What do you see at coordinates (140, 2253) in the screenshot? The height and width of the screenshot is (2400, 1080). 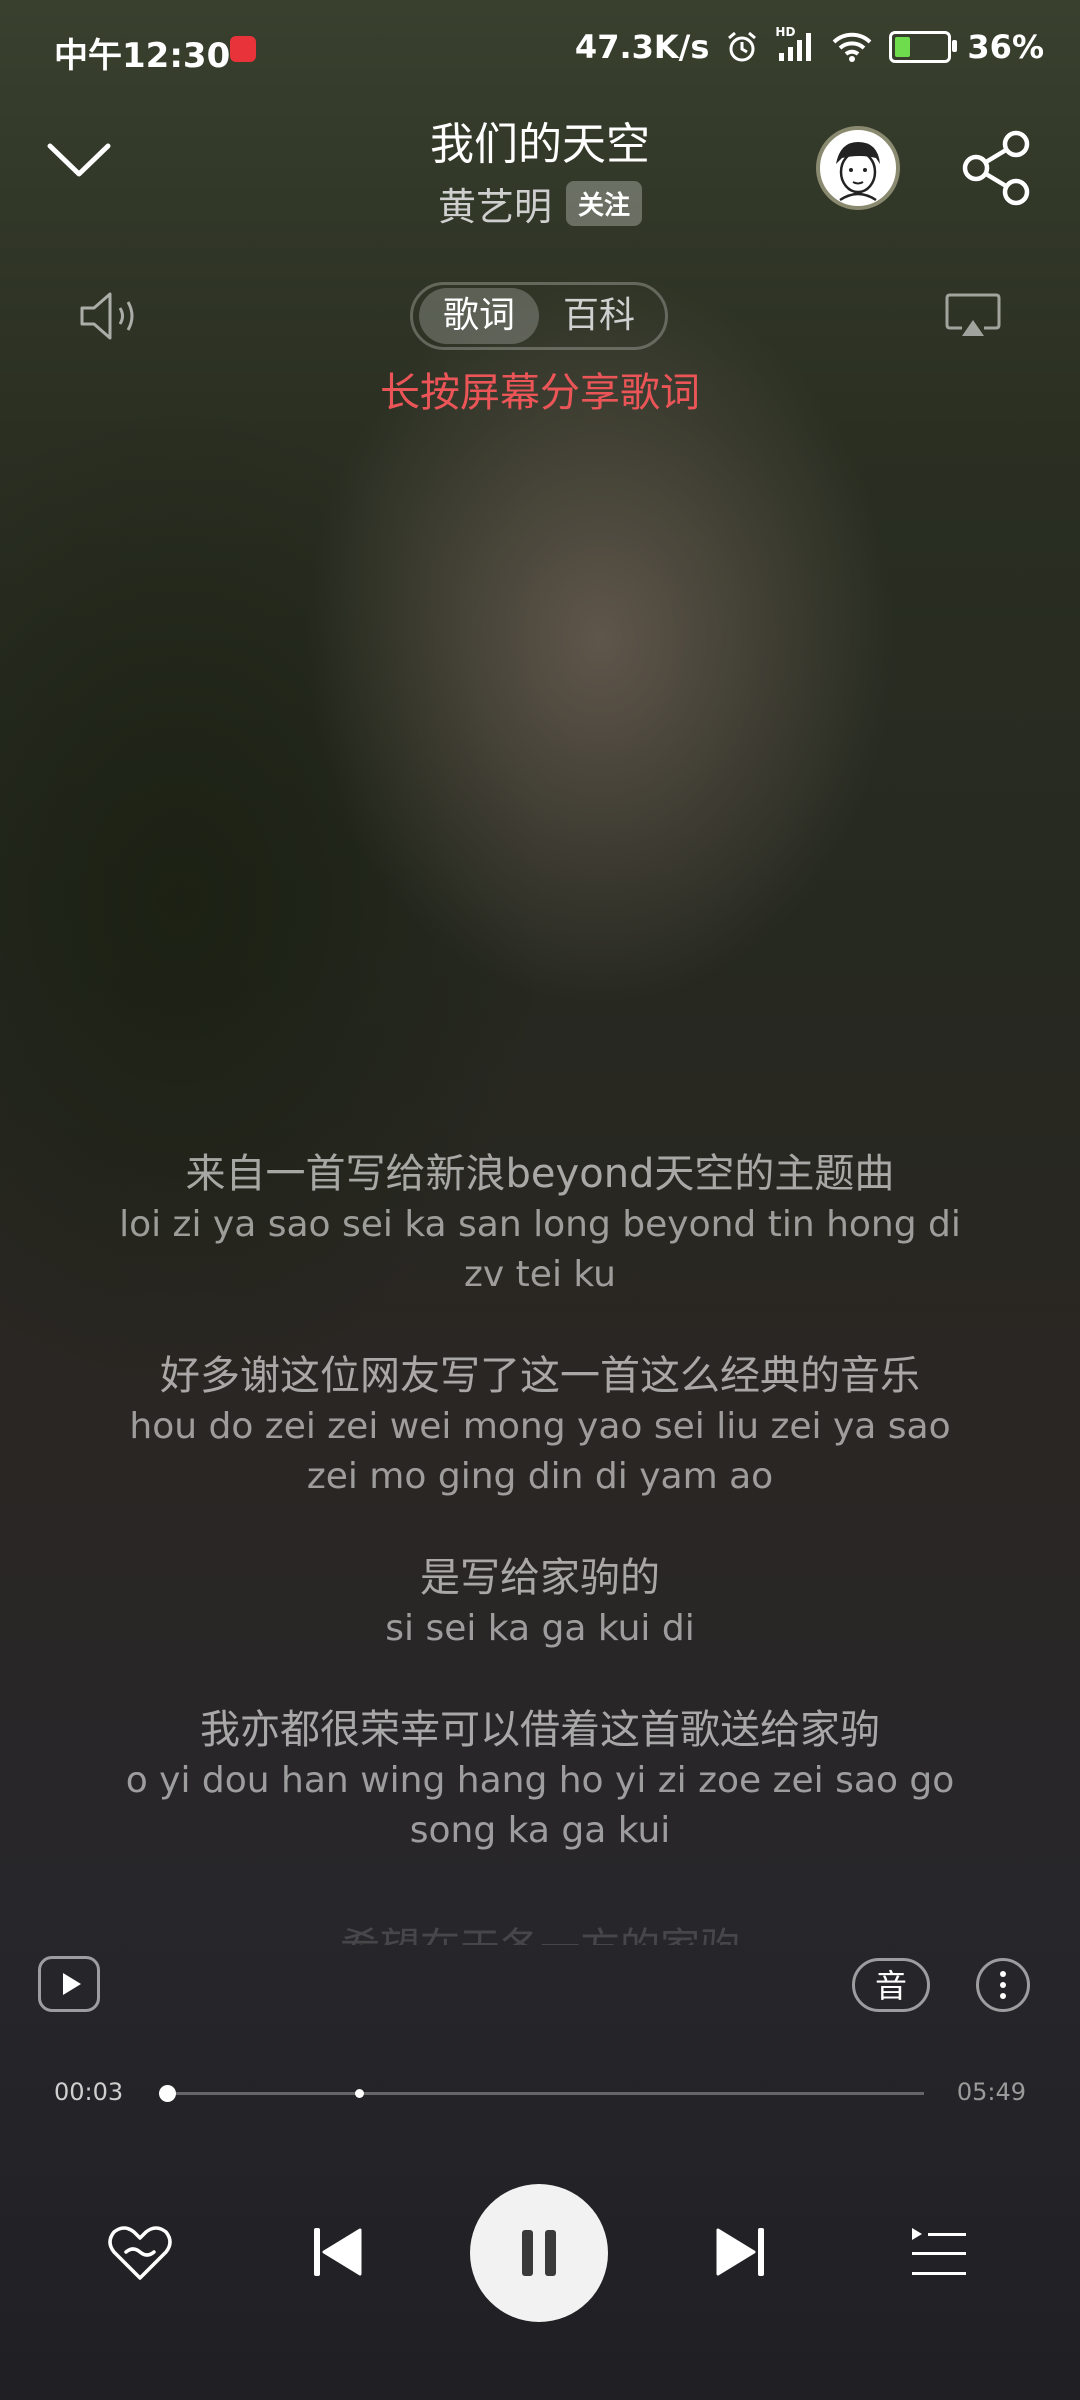 I see `heart-icon` at bounding box center [140, 2253].